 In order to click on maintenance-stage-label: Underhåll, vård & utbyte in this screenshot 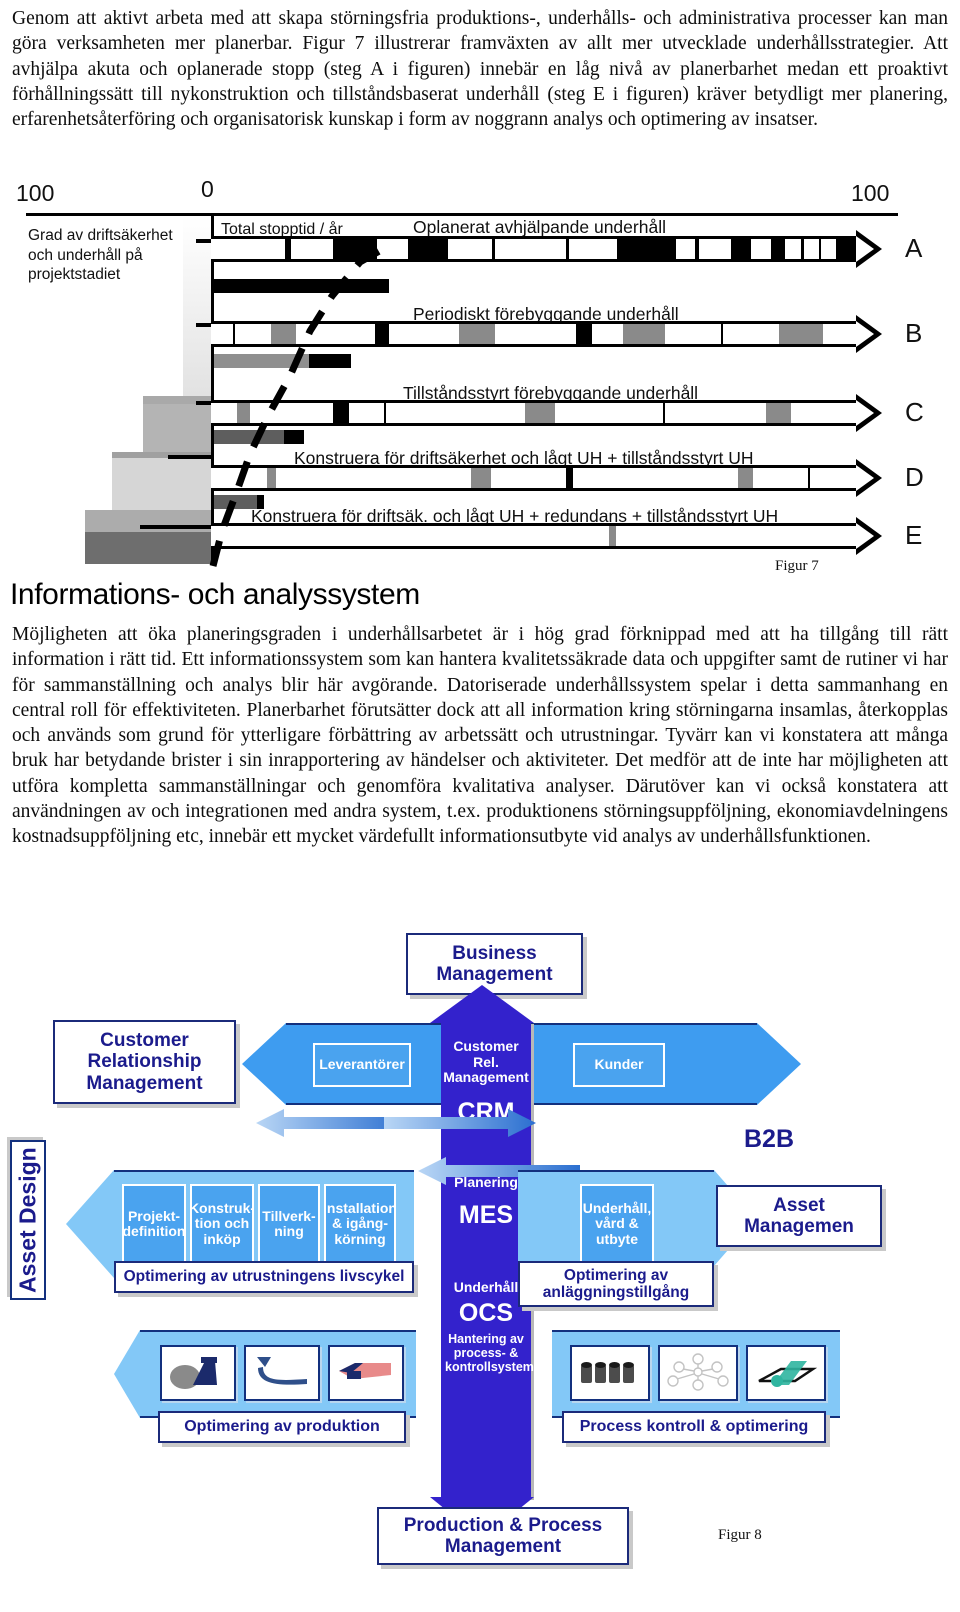, I will do `click(617, 1223)`.